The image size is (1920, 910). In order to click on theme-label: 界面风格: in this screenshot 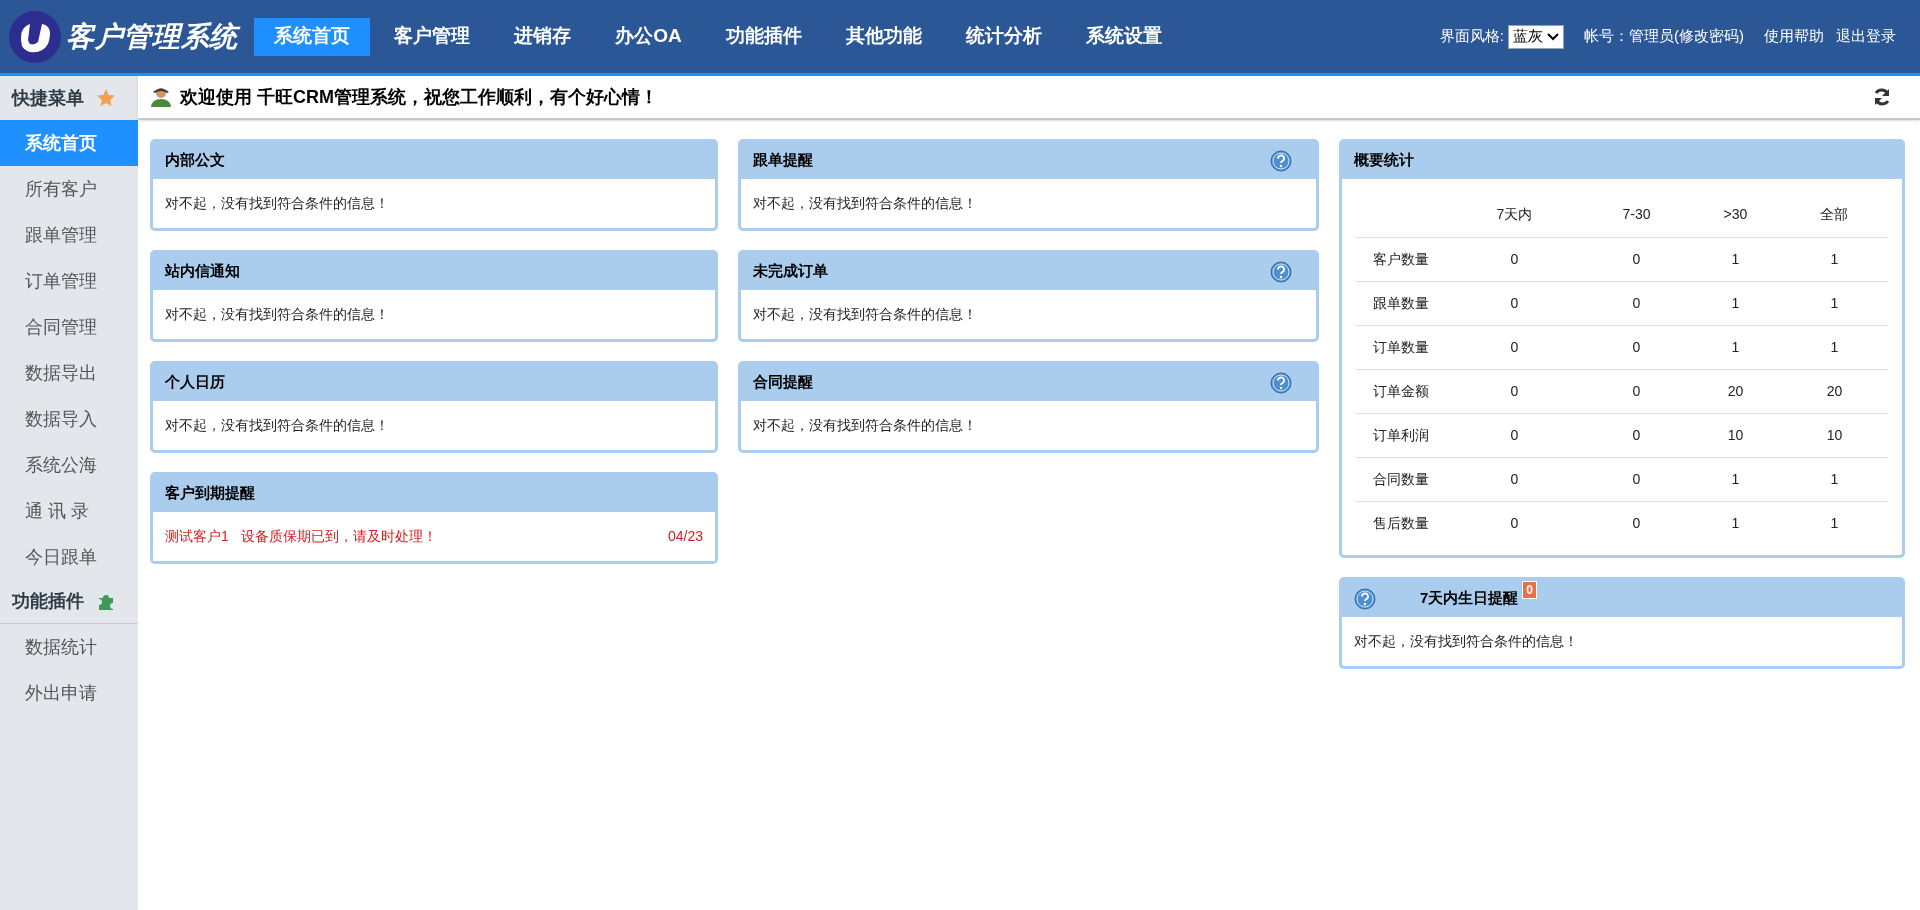, I will do `click(1471, 36)`.